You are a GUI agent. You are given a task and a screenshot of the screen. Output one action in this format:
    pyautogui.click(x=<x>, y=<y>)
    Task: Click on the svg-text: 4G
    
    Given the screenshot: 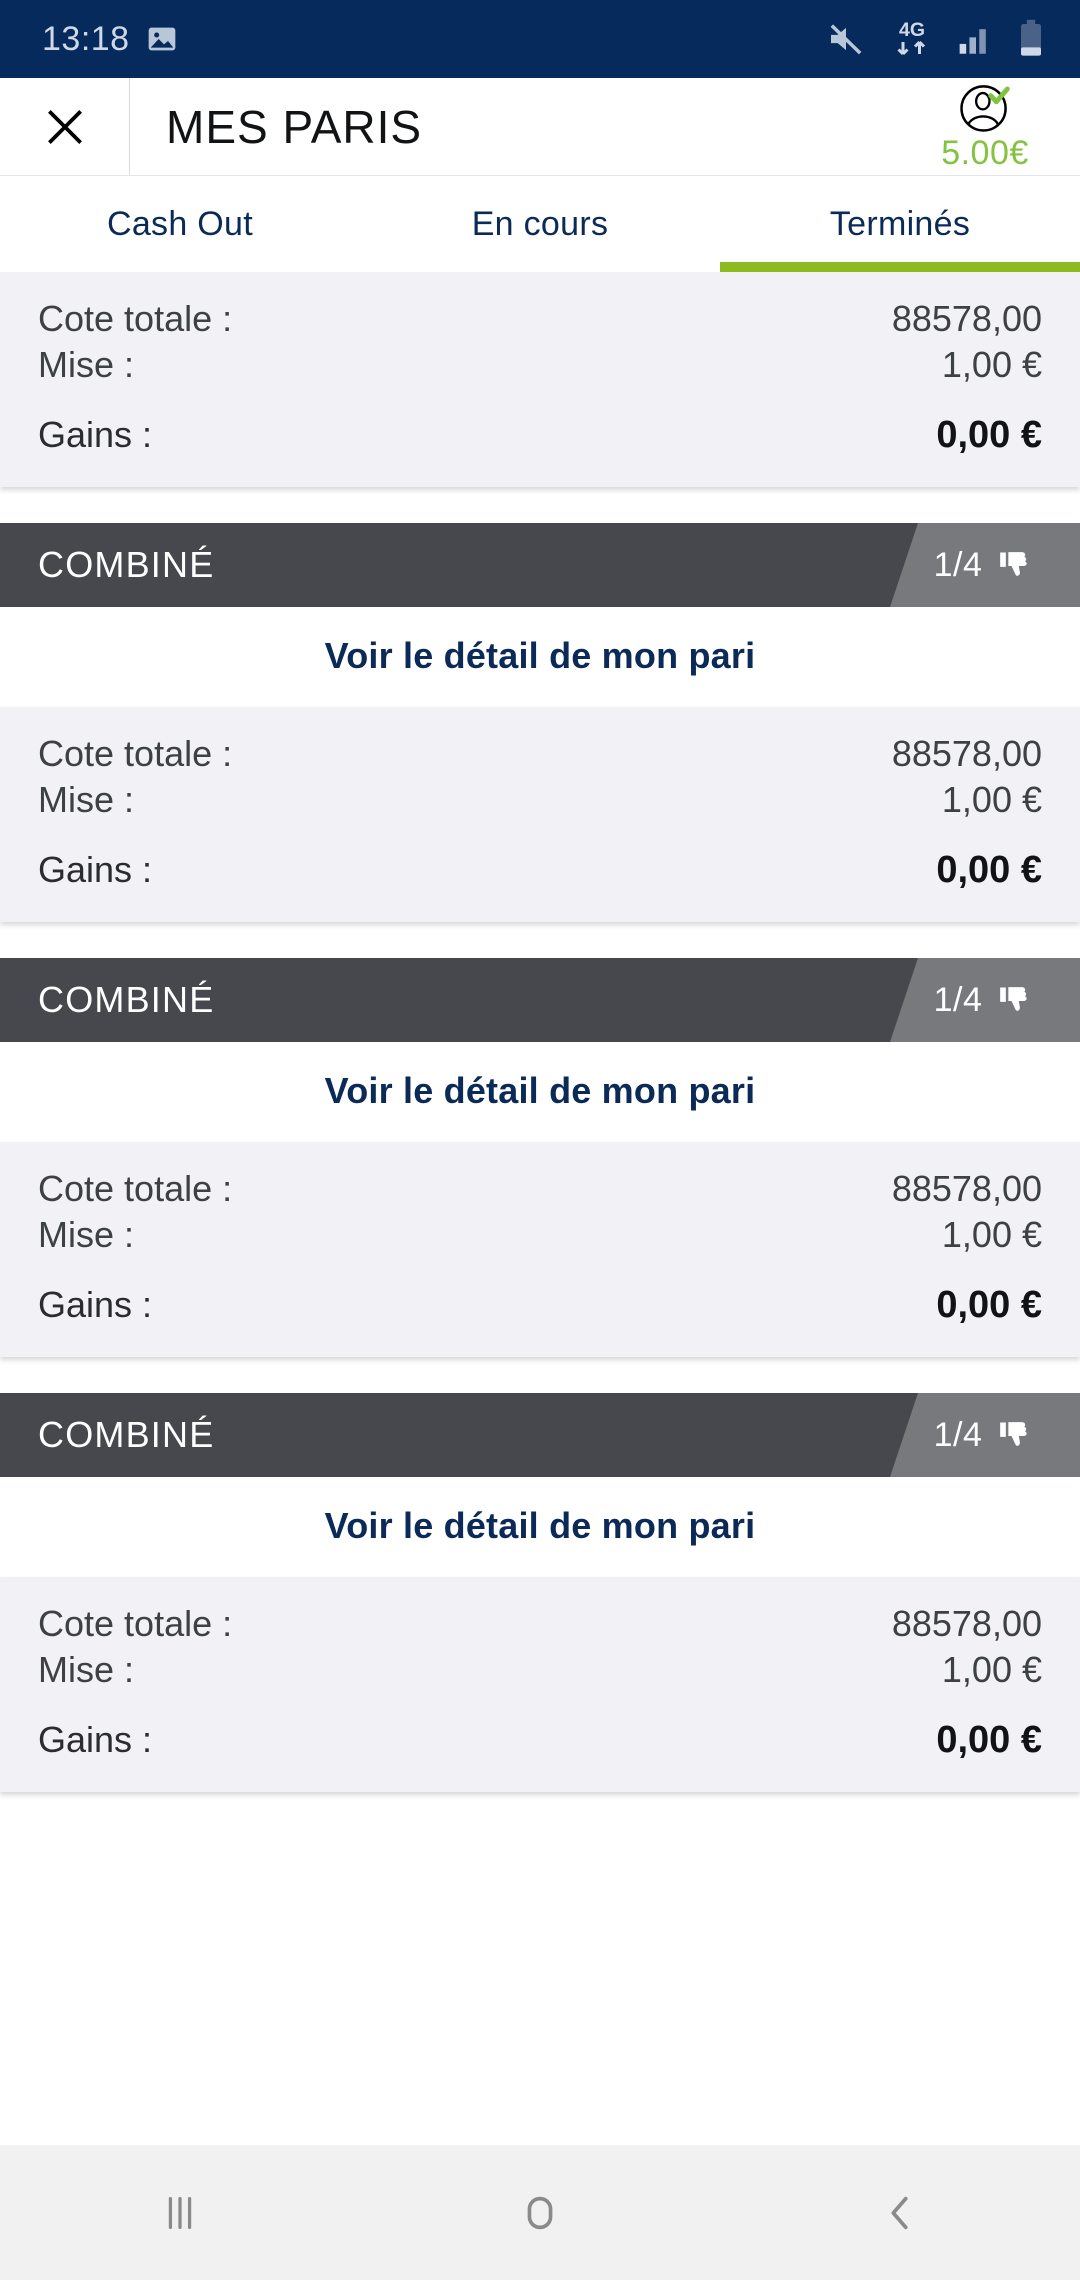 What is the action you would take?
    pyautogui.click(x=912, y=30)
    